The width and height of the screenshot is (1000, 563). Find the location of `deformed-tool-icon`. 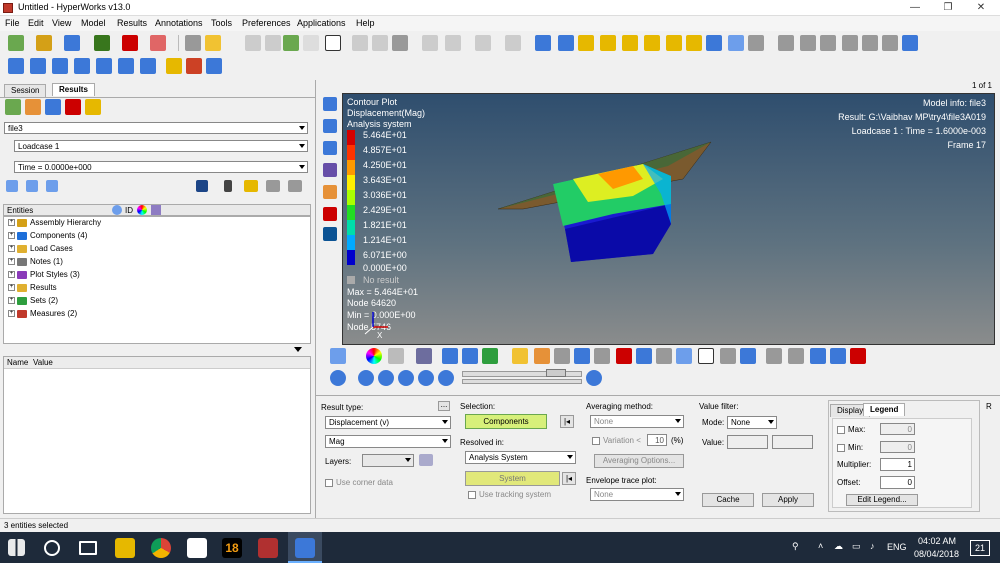

deformed-tool-icon is located at coordinates (330, 170).